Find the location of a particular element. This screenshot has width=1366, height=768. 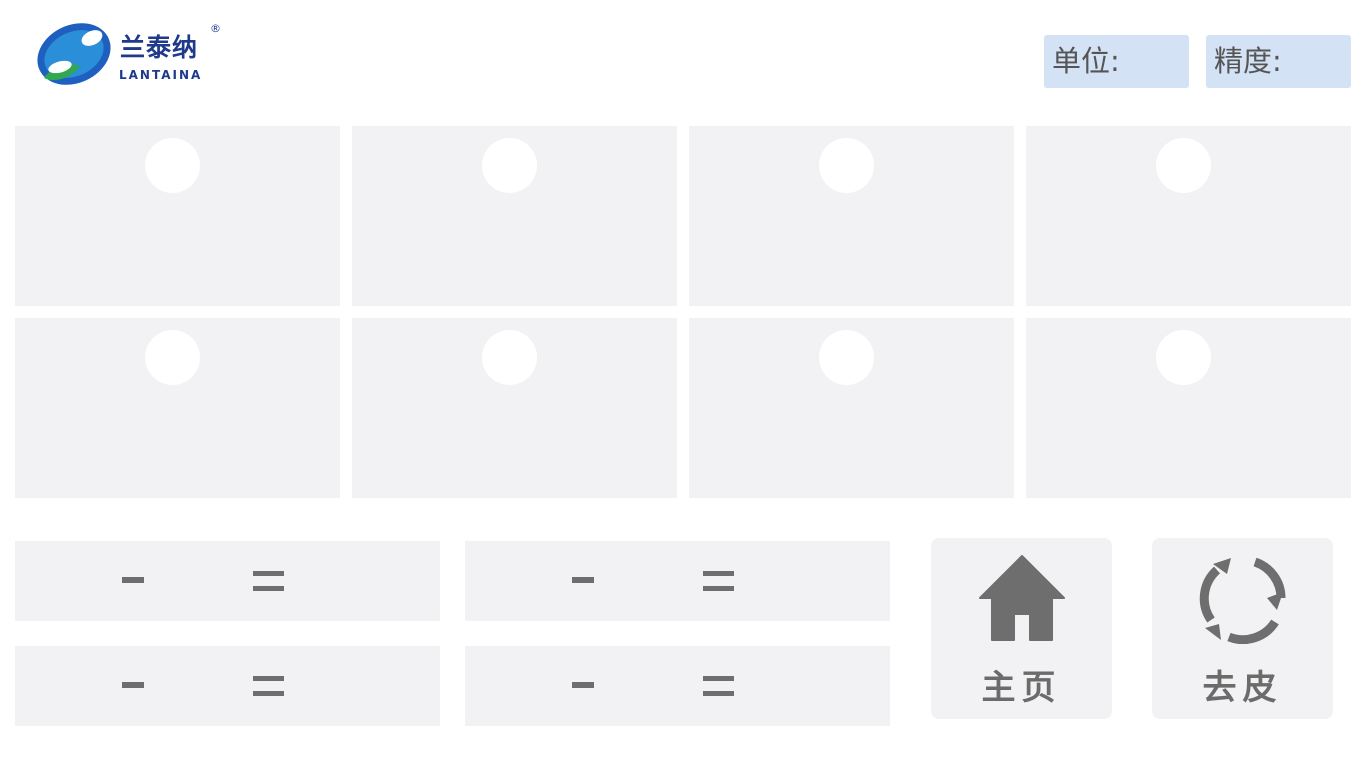

logo-text-cn: 兰泰纳 is located at coordinates (159, 47).